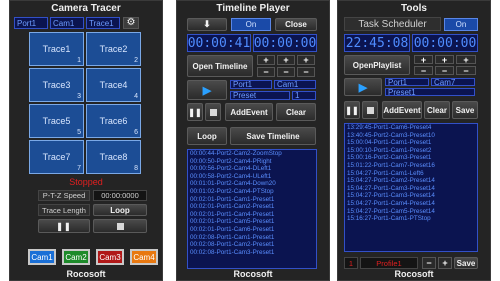  I want to click on stop-icon, so click(370, 110).